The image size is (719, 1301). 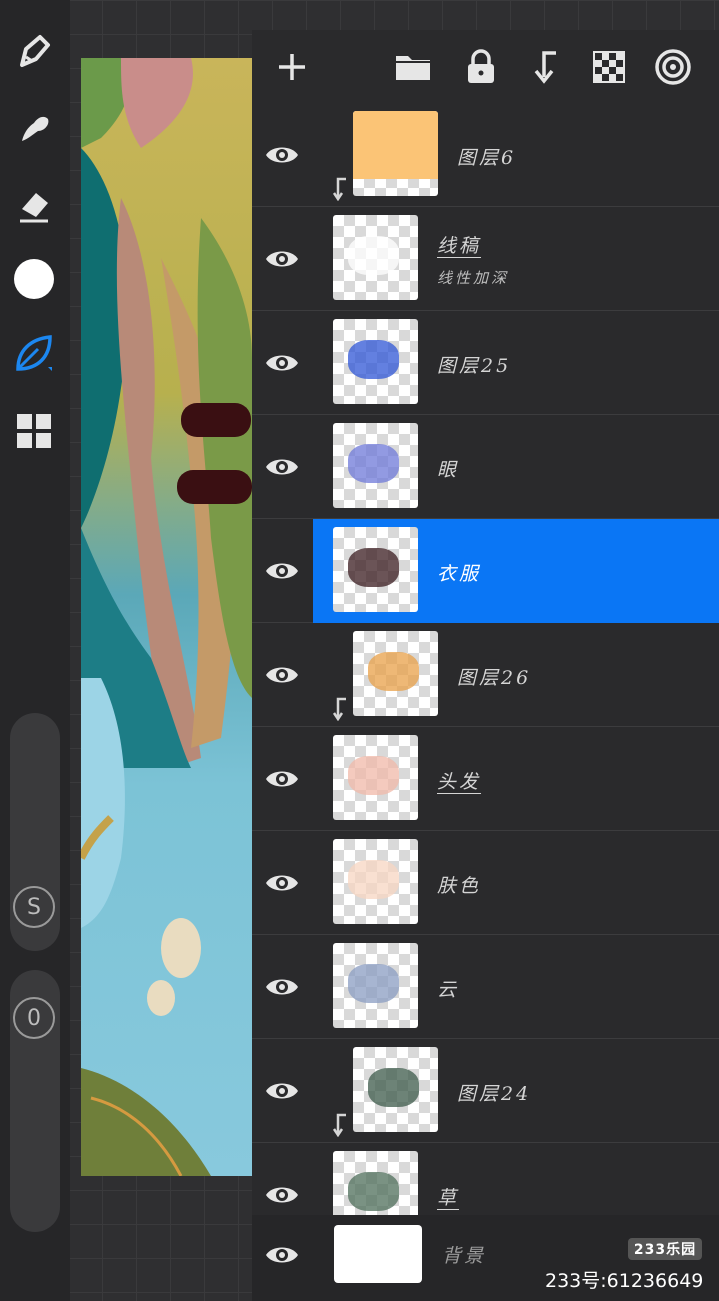 What do you see at coordinates (673, 67) in the screenshot?
I see `reference-target-icon` at bounding box center [673, 67].